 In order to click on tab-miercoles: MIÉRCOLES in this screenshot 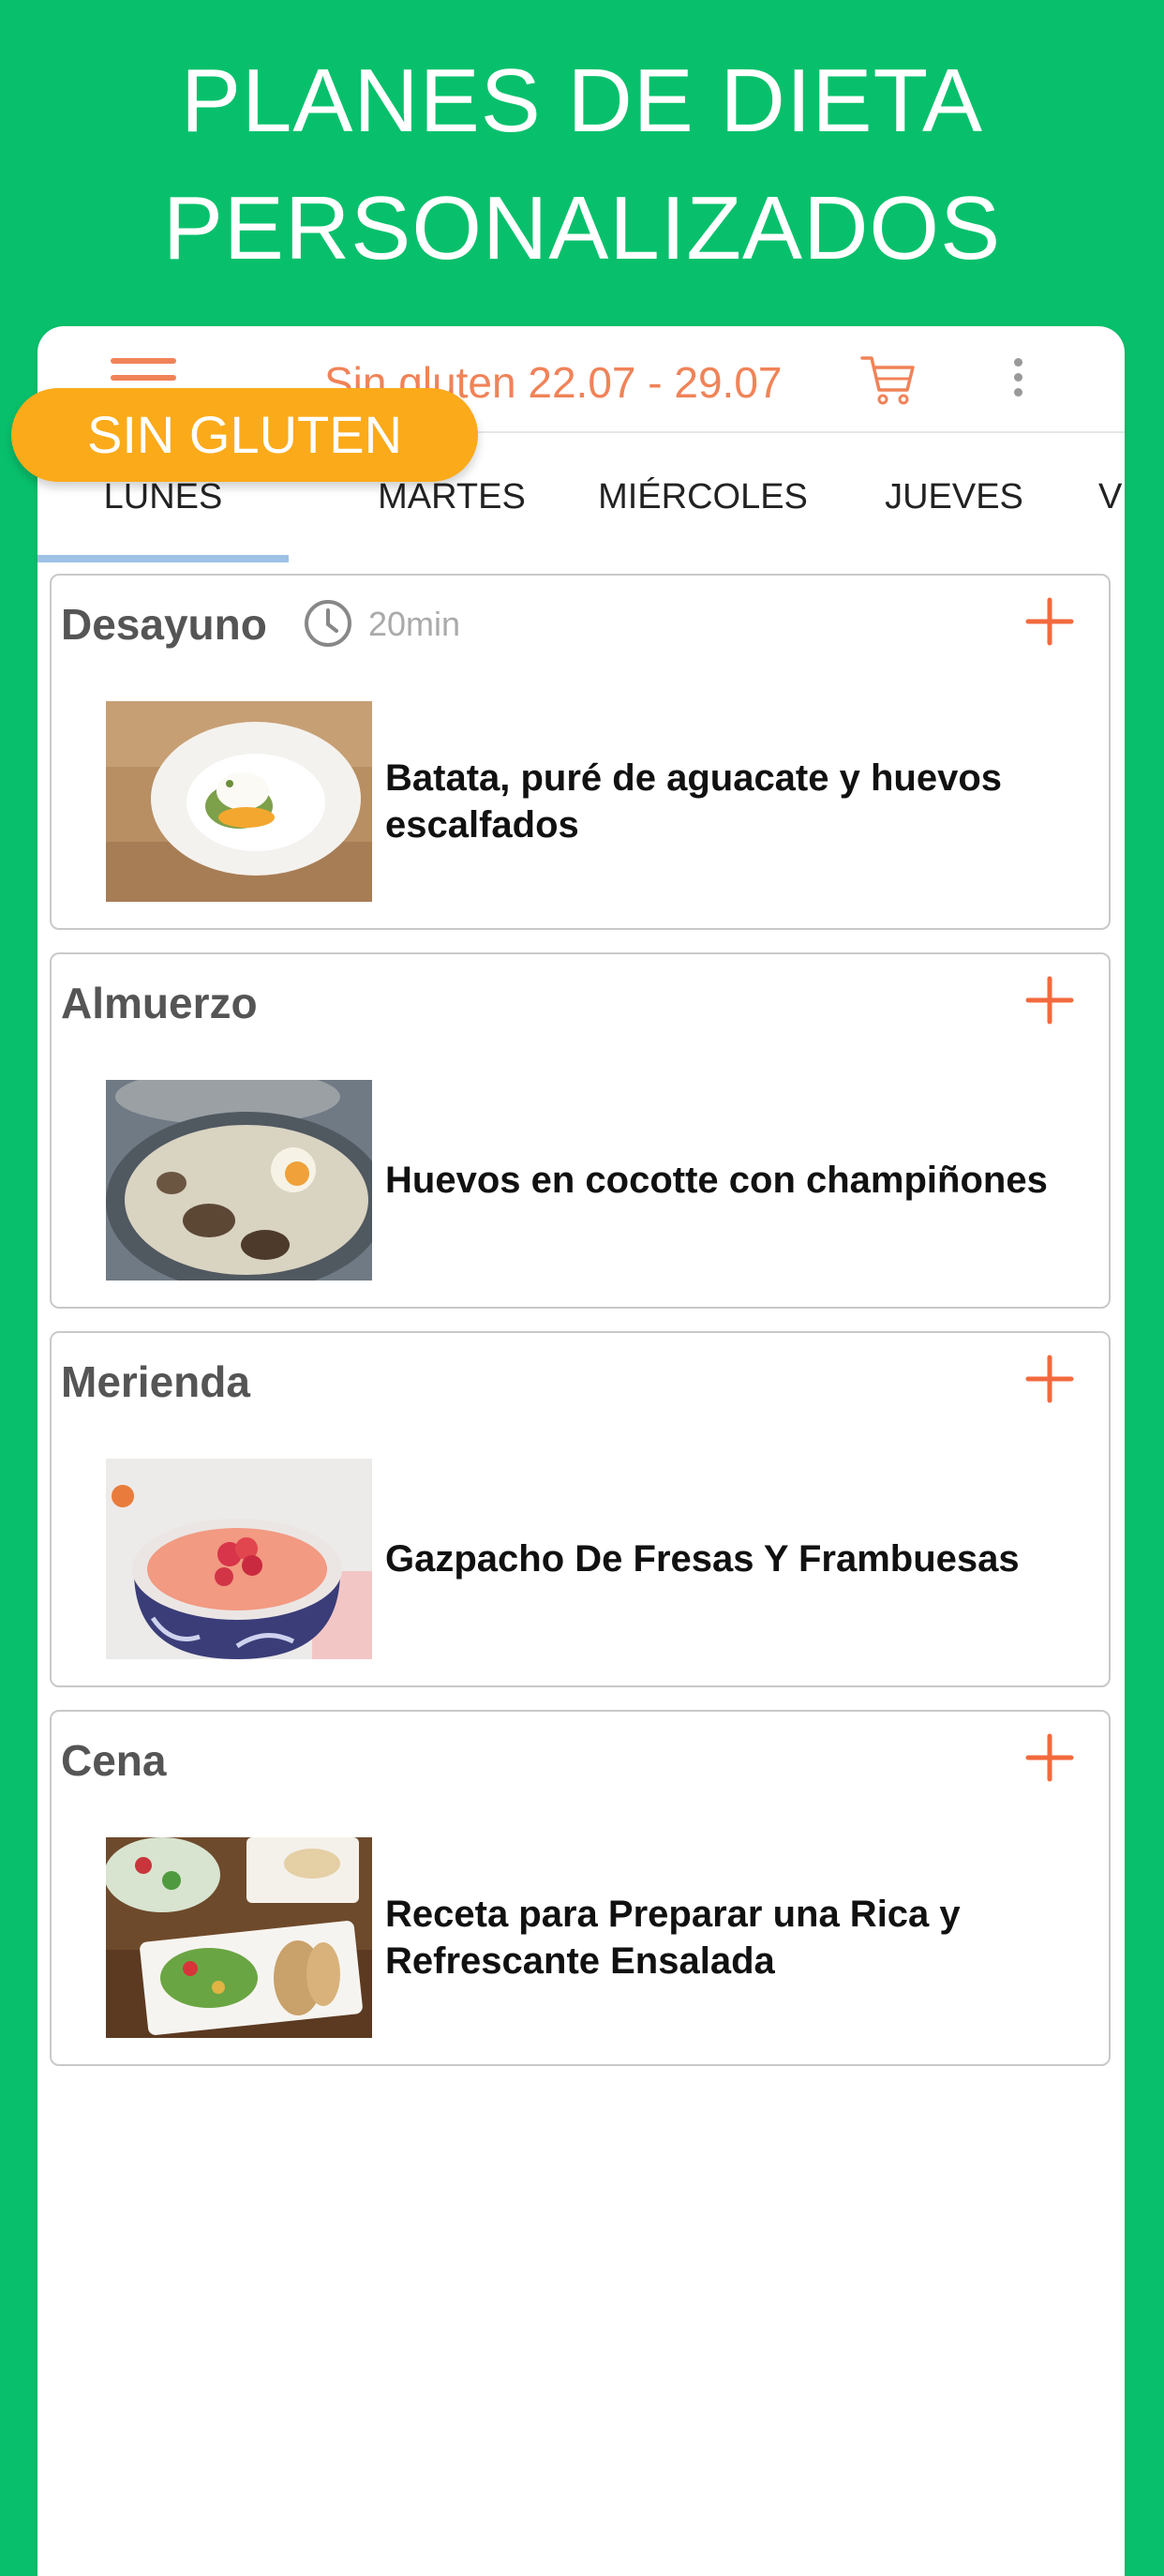, I will do `click(702, 497)`.